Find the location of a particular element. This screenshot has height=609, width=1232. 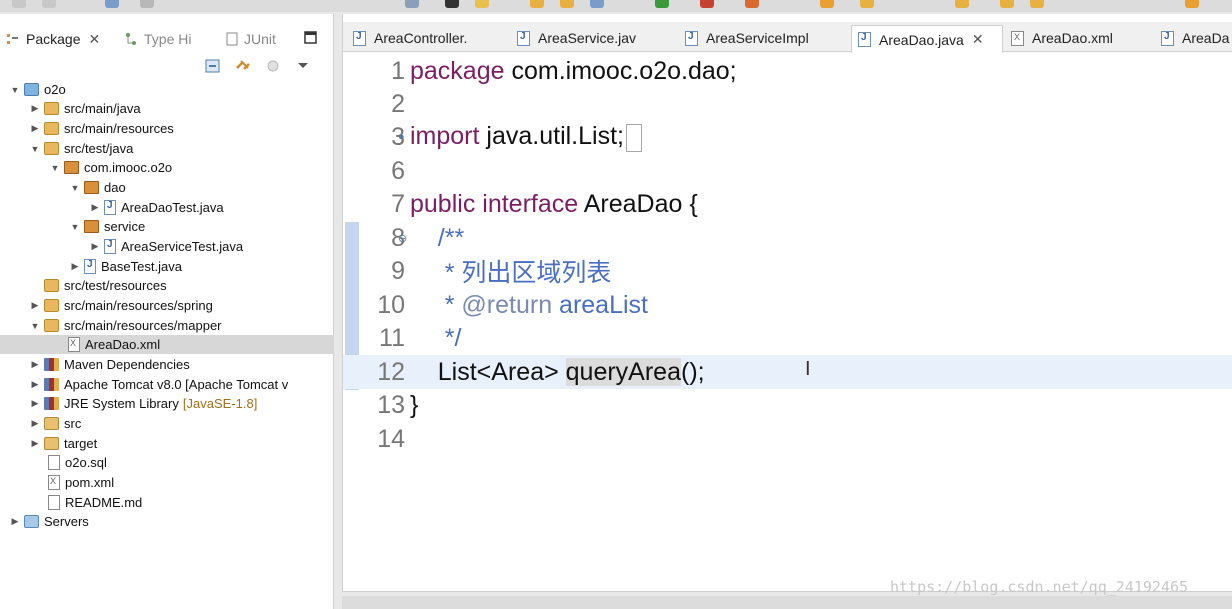

tree-item: ▶ BaseTest.java is located at coordinates (167, 266).